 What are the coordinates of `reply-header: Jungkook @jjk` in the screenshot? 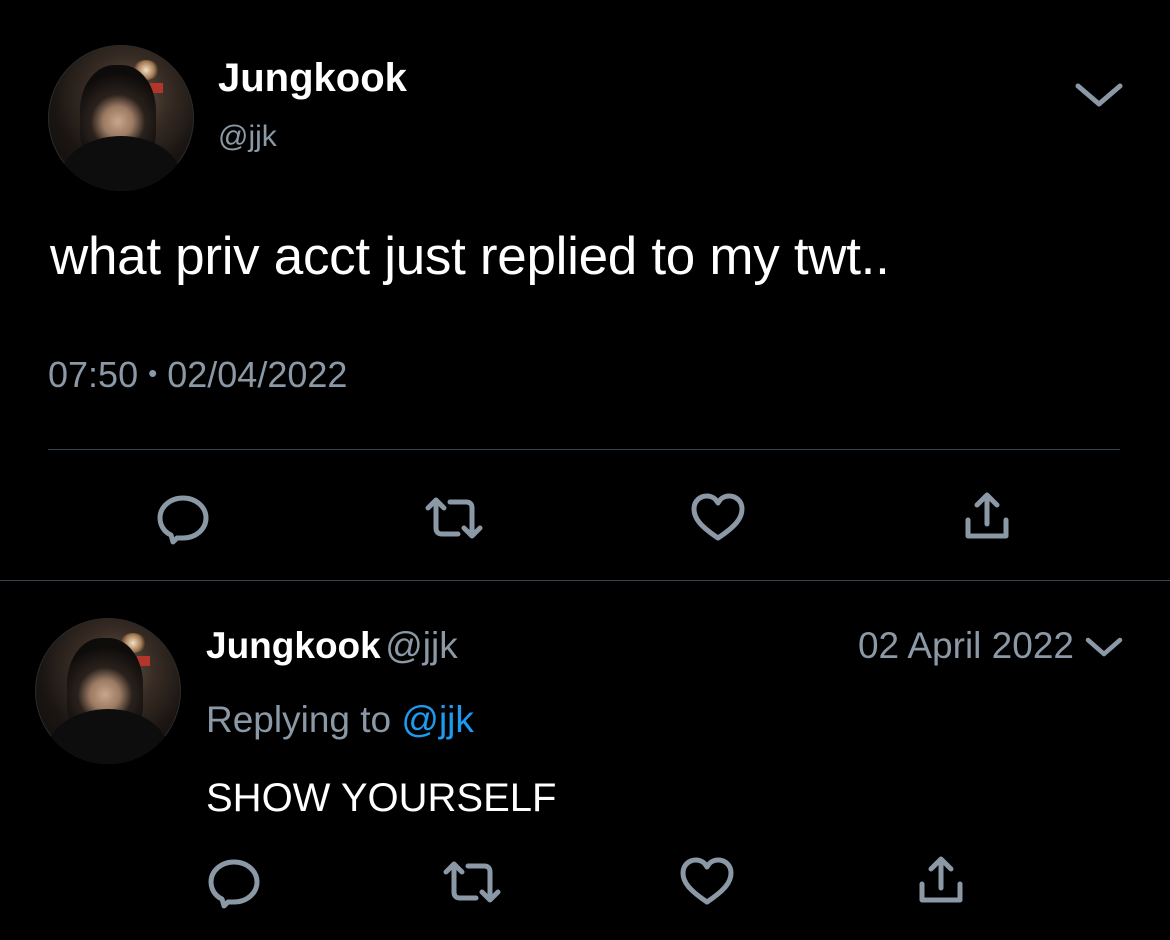 It's located at (332, 646).